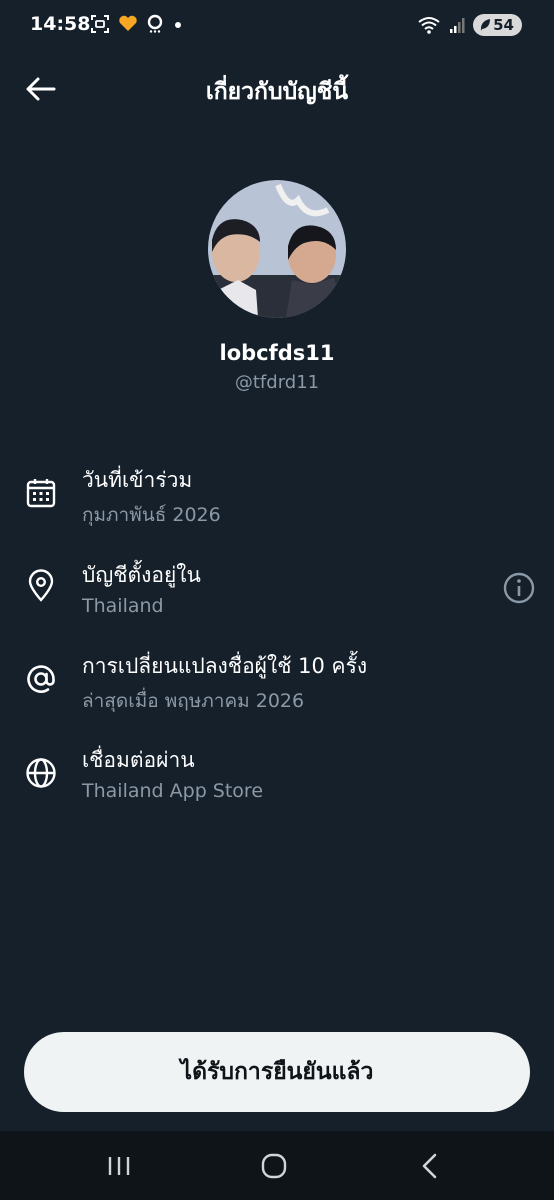 This screenshot has width=554, height=1200. What do you see at coordinates (41, 679) in the screenshot?
I see `at-sign-icon` at bounding box center [41, 679].